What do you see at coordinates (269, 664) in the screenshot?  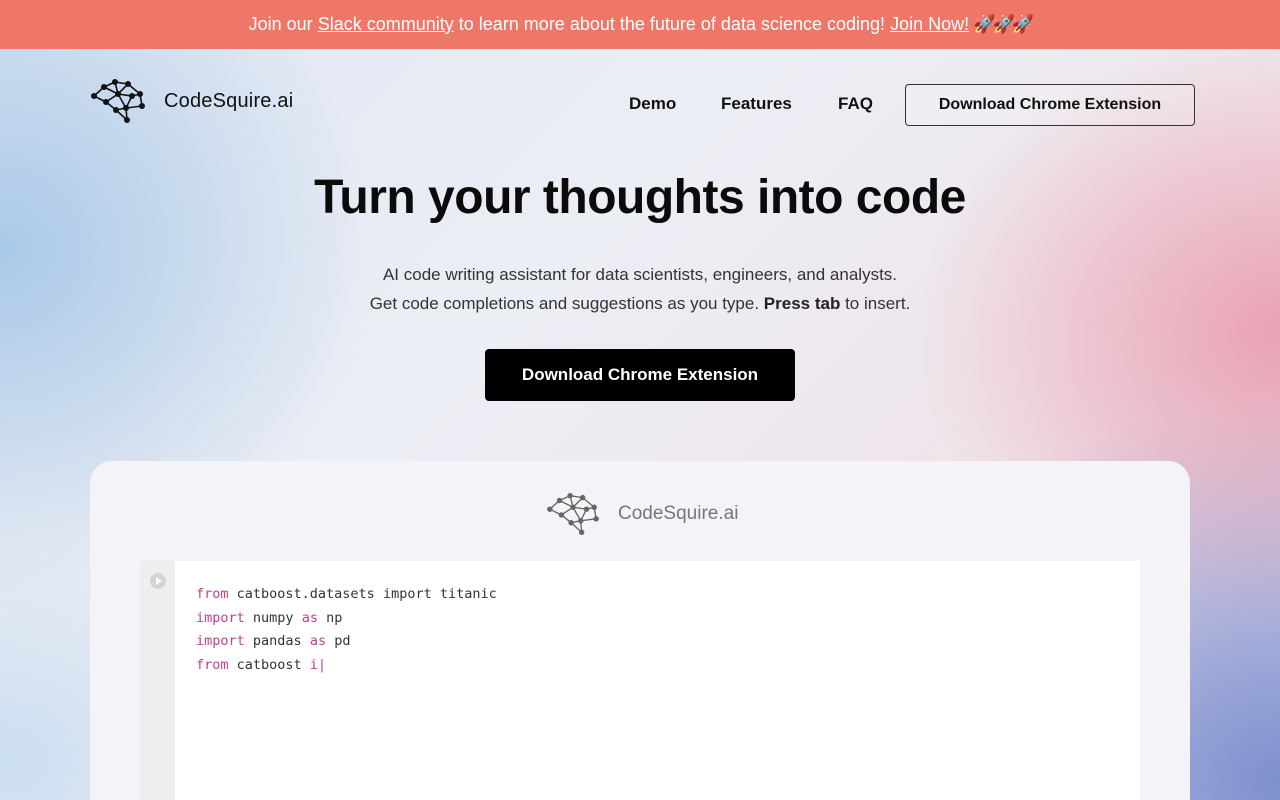 I see `code-text: catboost` at bounding box center [269, 664].